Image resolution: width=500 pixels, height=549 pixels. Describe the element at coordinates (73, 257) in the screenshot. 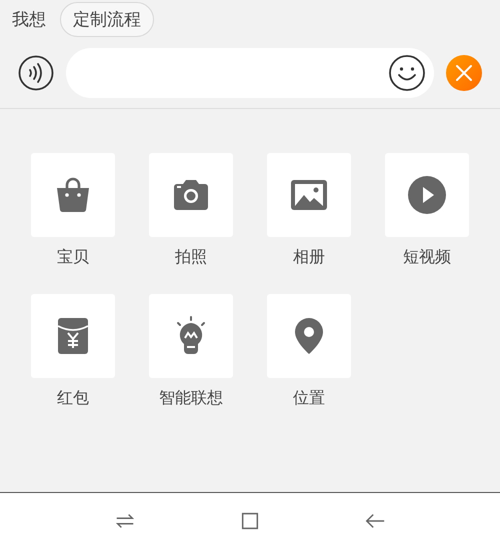

I see `feature-label: 宝贝` at that location.